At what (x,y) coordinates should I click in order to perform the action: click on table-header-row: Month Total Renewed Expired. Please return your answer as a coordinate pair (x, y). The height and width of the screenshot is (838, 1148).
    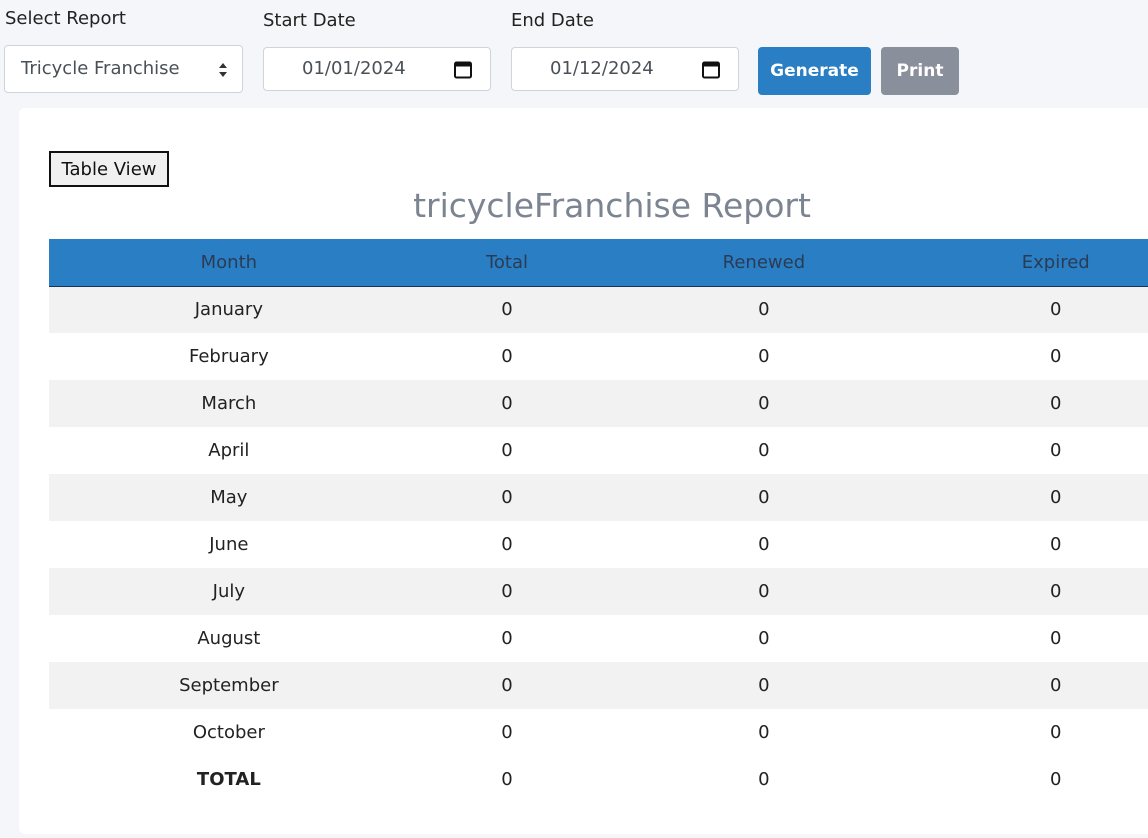
    Looking at the image, I should click on (598, 263).